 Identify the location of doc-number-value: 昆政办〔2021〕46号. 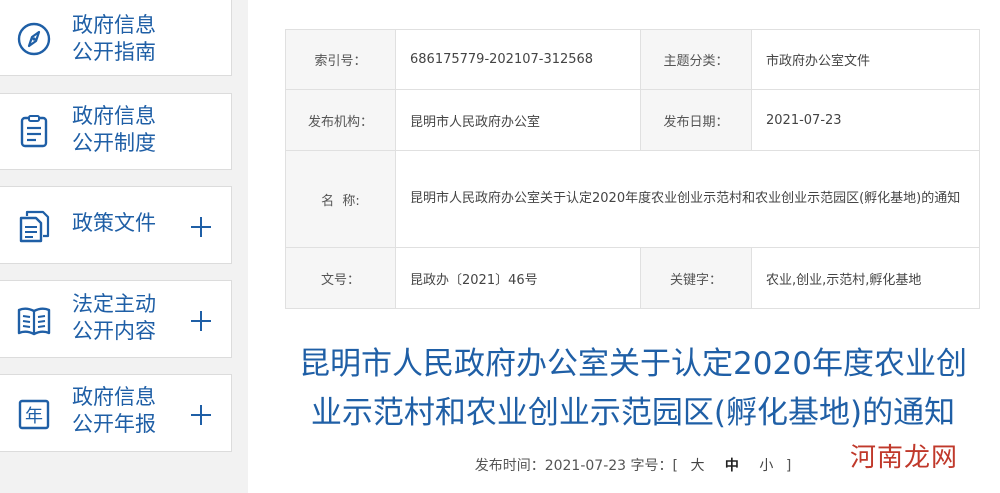
(518, 278).